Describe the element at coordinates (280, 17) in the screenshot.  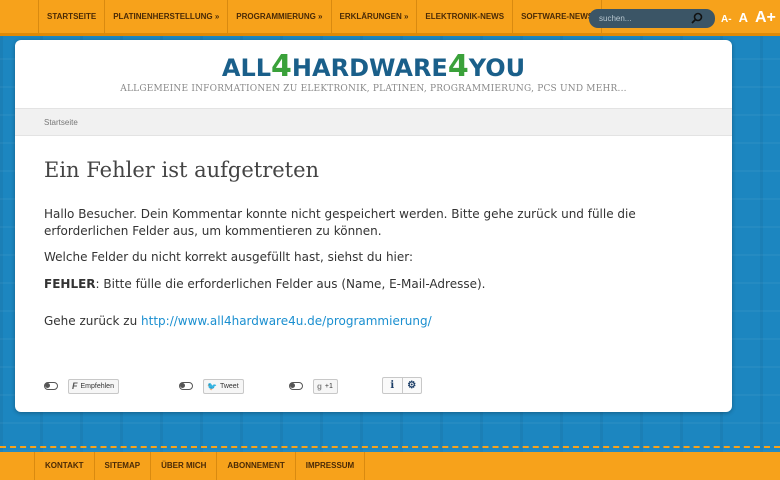
I see `nav-item-programmierung: Programmierung »` at that location.